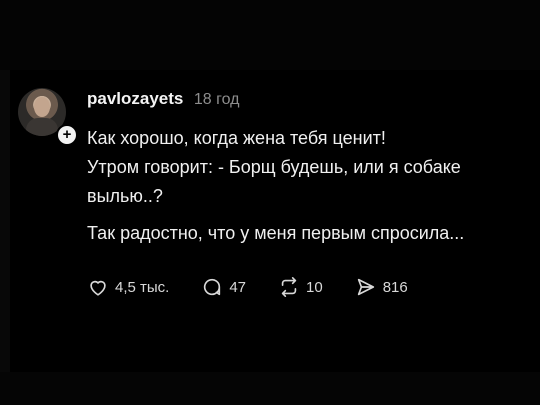 This screenshot has width=540, height=405. I want to click on comment-count: 47, so click(238, 287).